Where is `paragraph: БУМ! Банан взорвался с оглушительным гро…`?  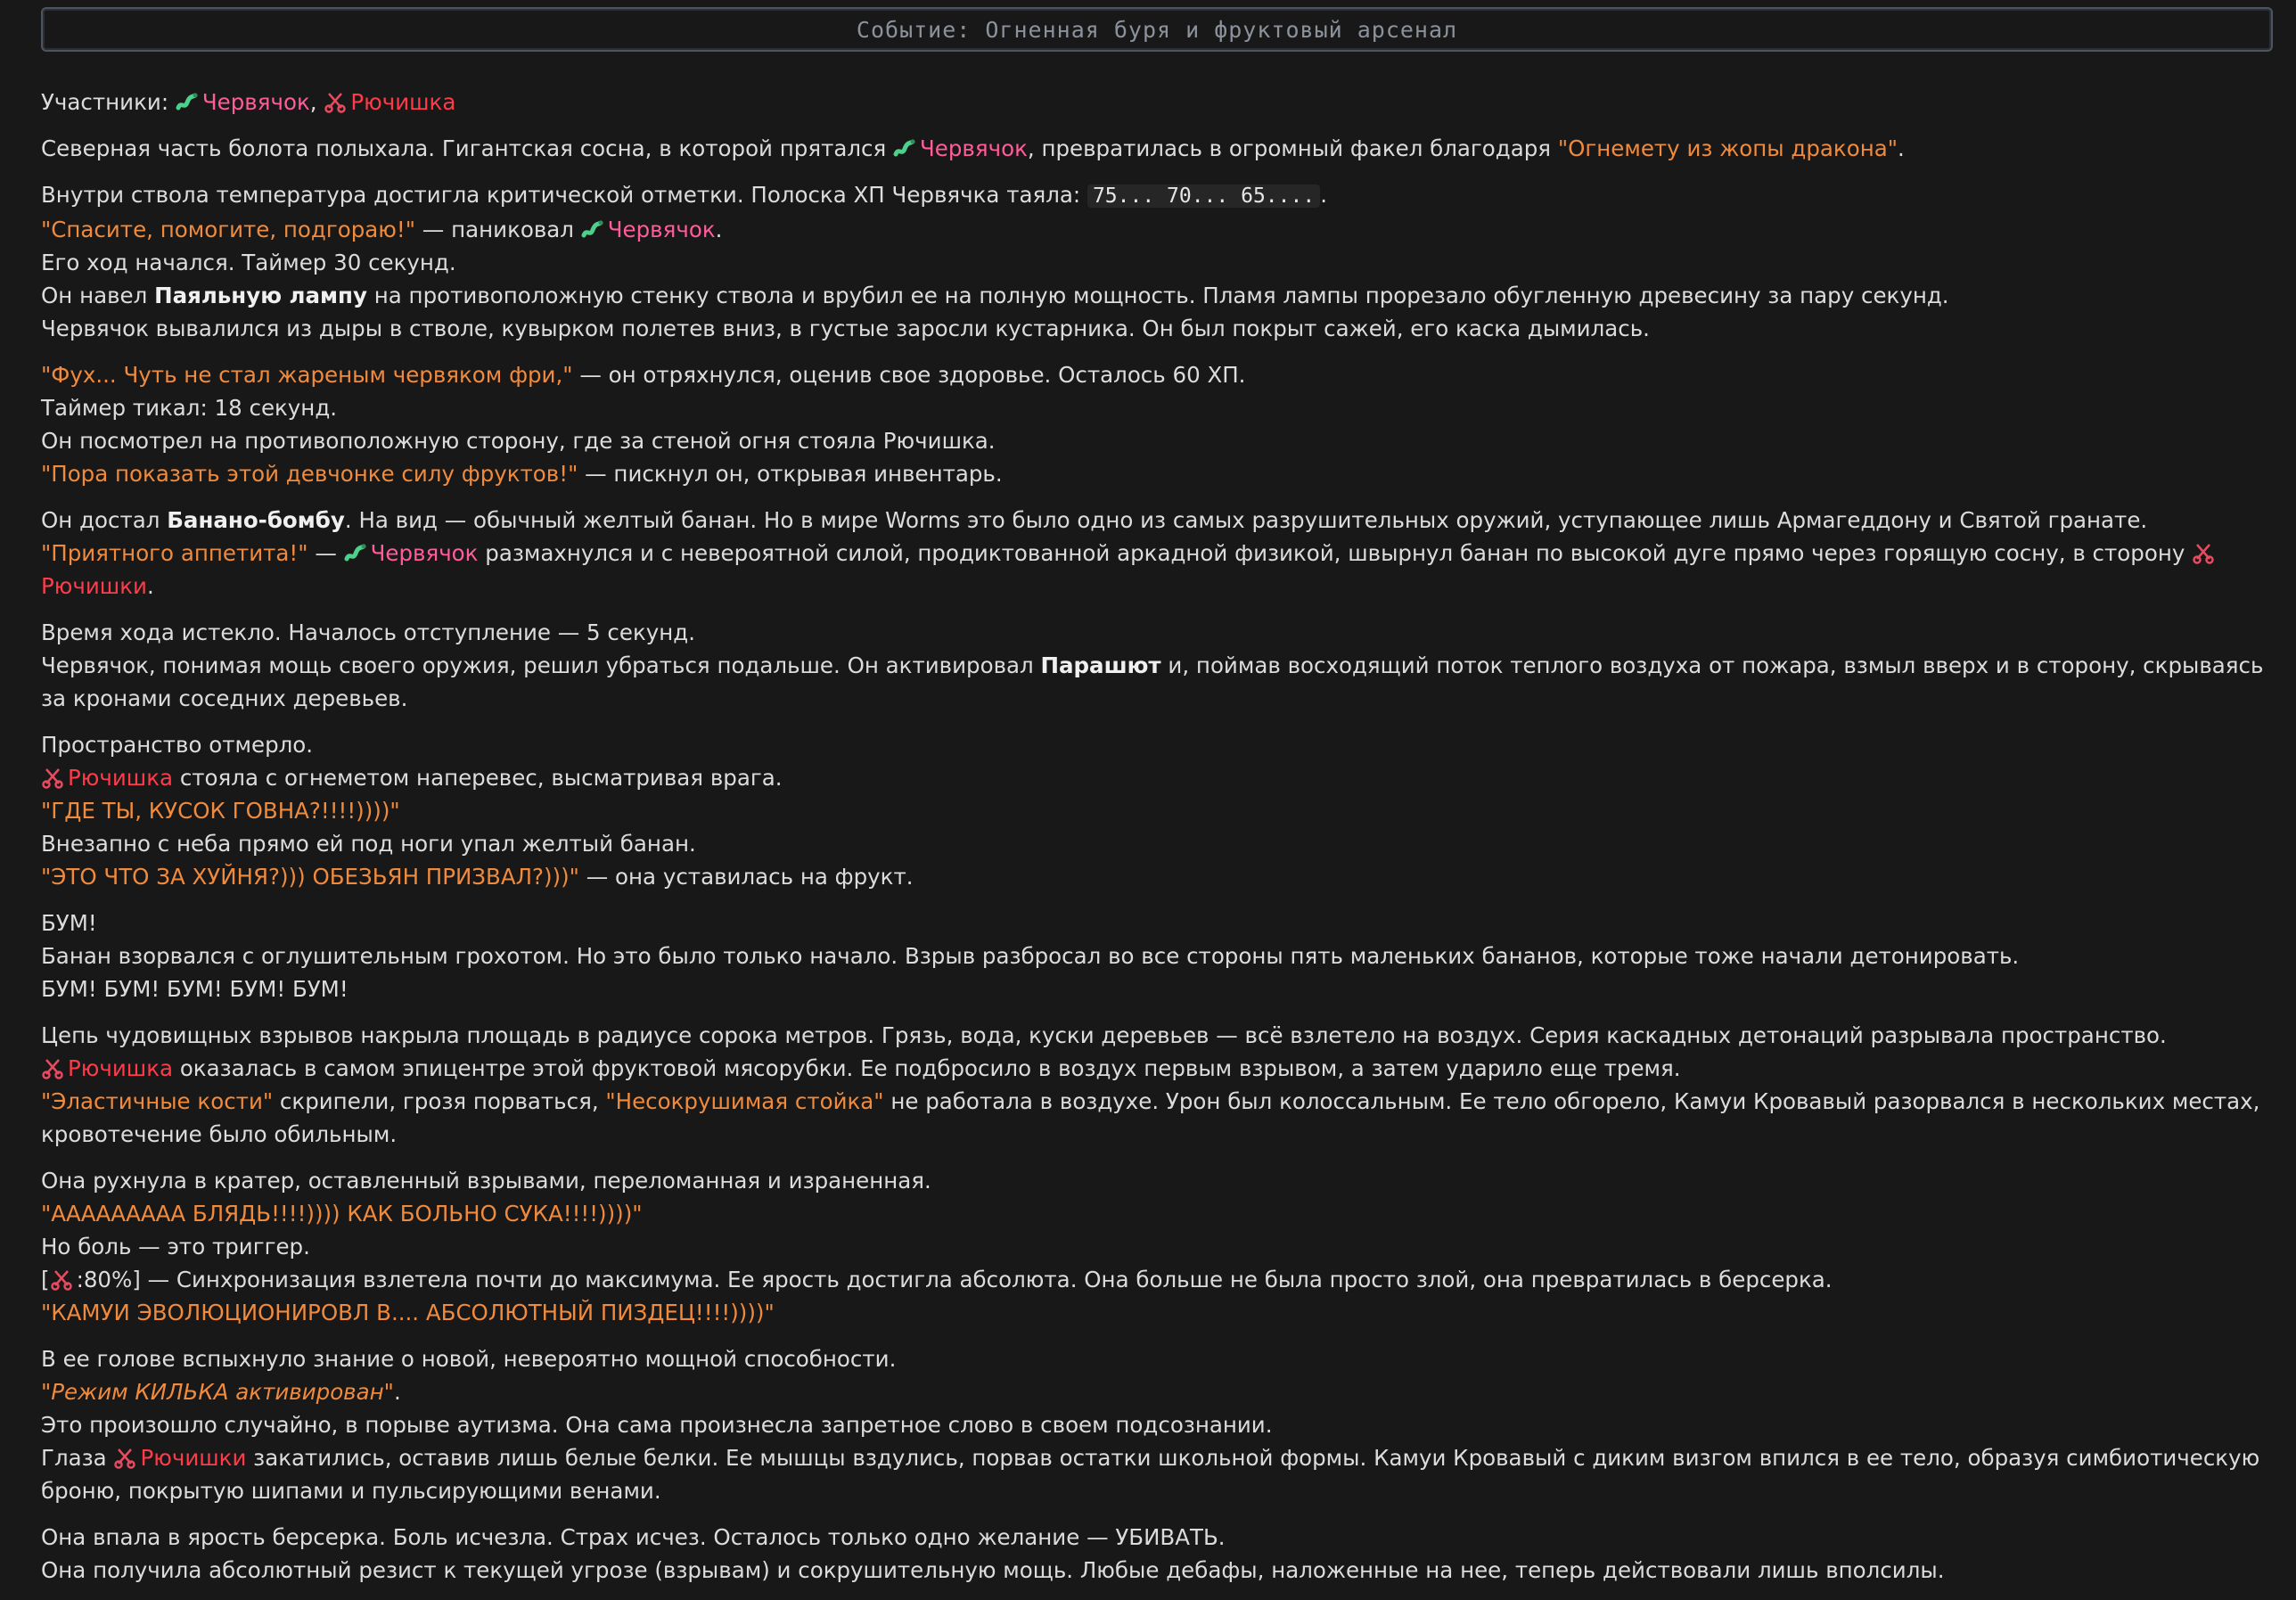
paragraph: БУМ! Банан взорвался с оглушительным гро… is located at coordinates (1030, 956).